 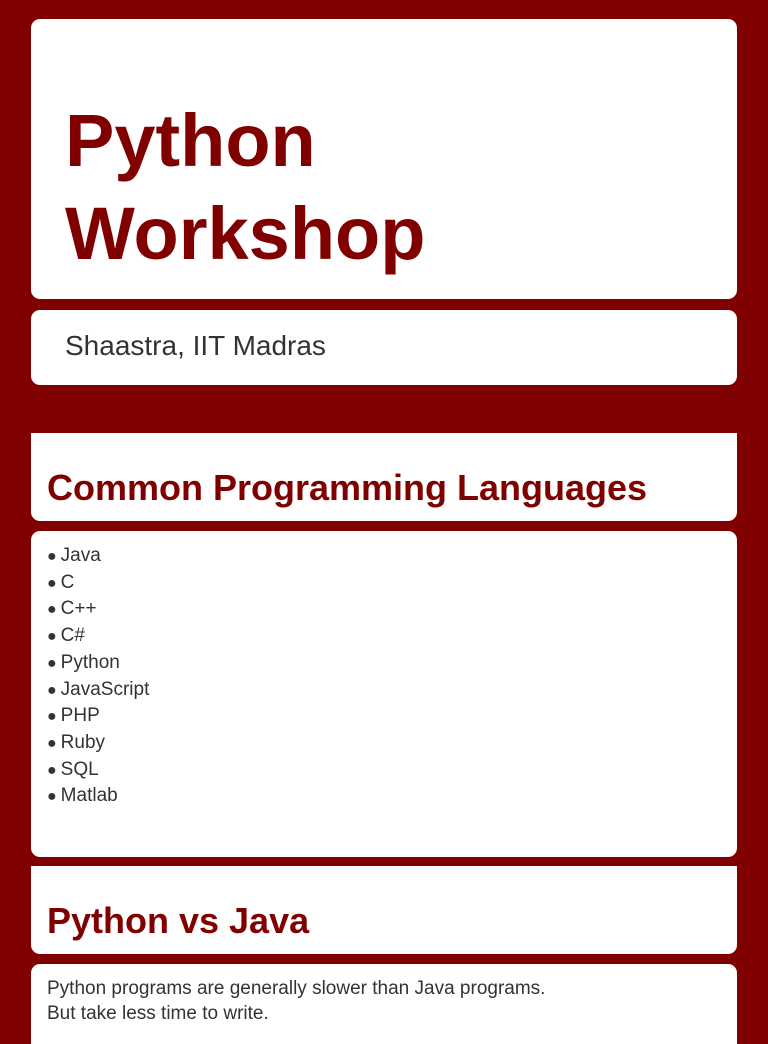 I want to click on title-slide-subtitle-box: Shaastra, IIT Madras, so click(x=384, y=347).